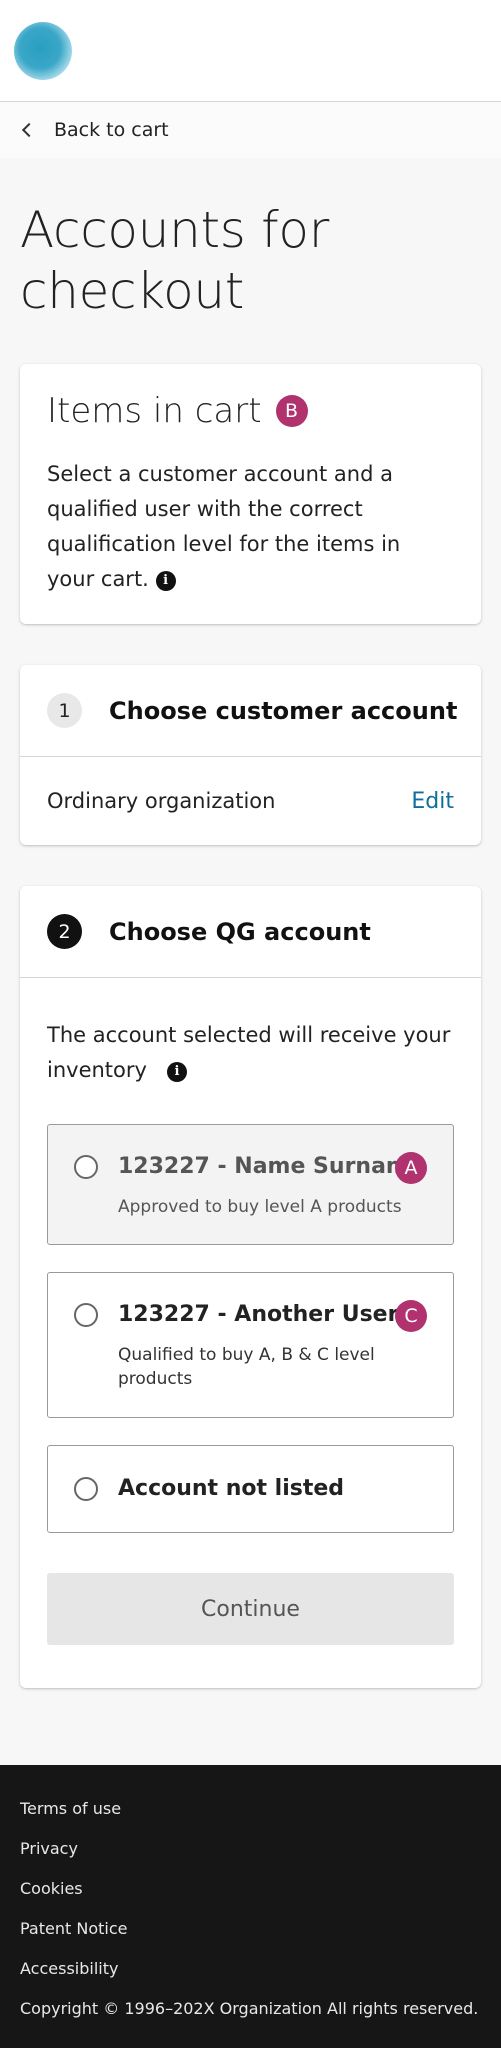 Image resolution: width=501 pixels, height=2048 pixels. I want to click on back-to-cart-link: Back to cart, so click(250, 130).